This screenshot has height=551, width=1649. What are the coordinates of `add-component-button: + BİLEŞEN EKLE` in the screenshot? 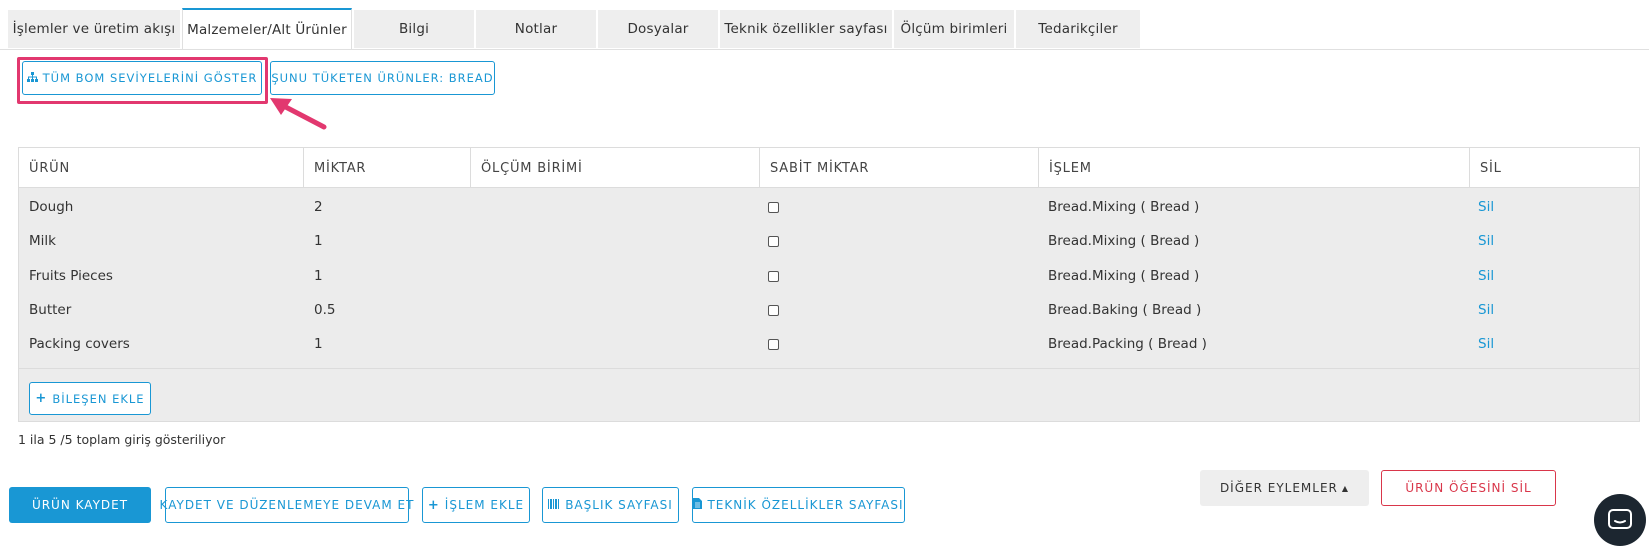 It's located at (90, 398).